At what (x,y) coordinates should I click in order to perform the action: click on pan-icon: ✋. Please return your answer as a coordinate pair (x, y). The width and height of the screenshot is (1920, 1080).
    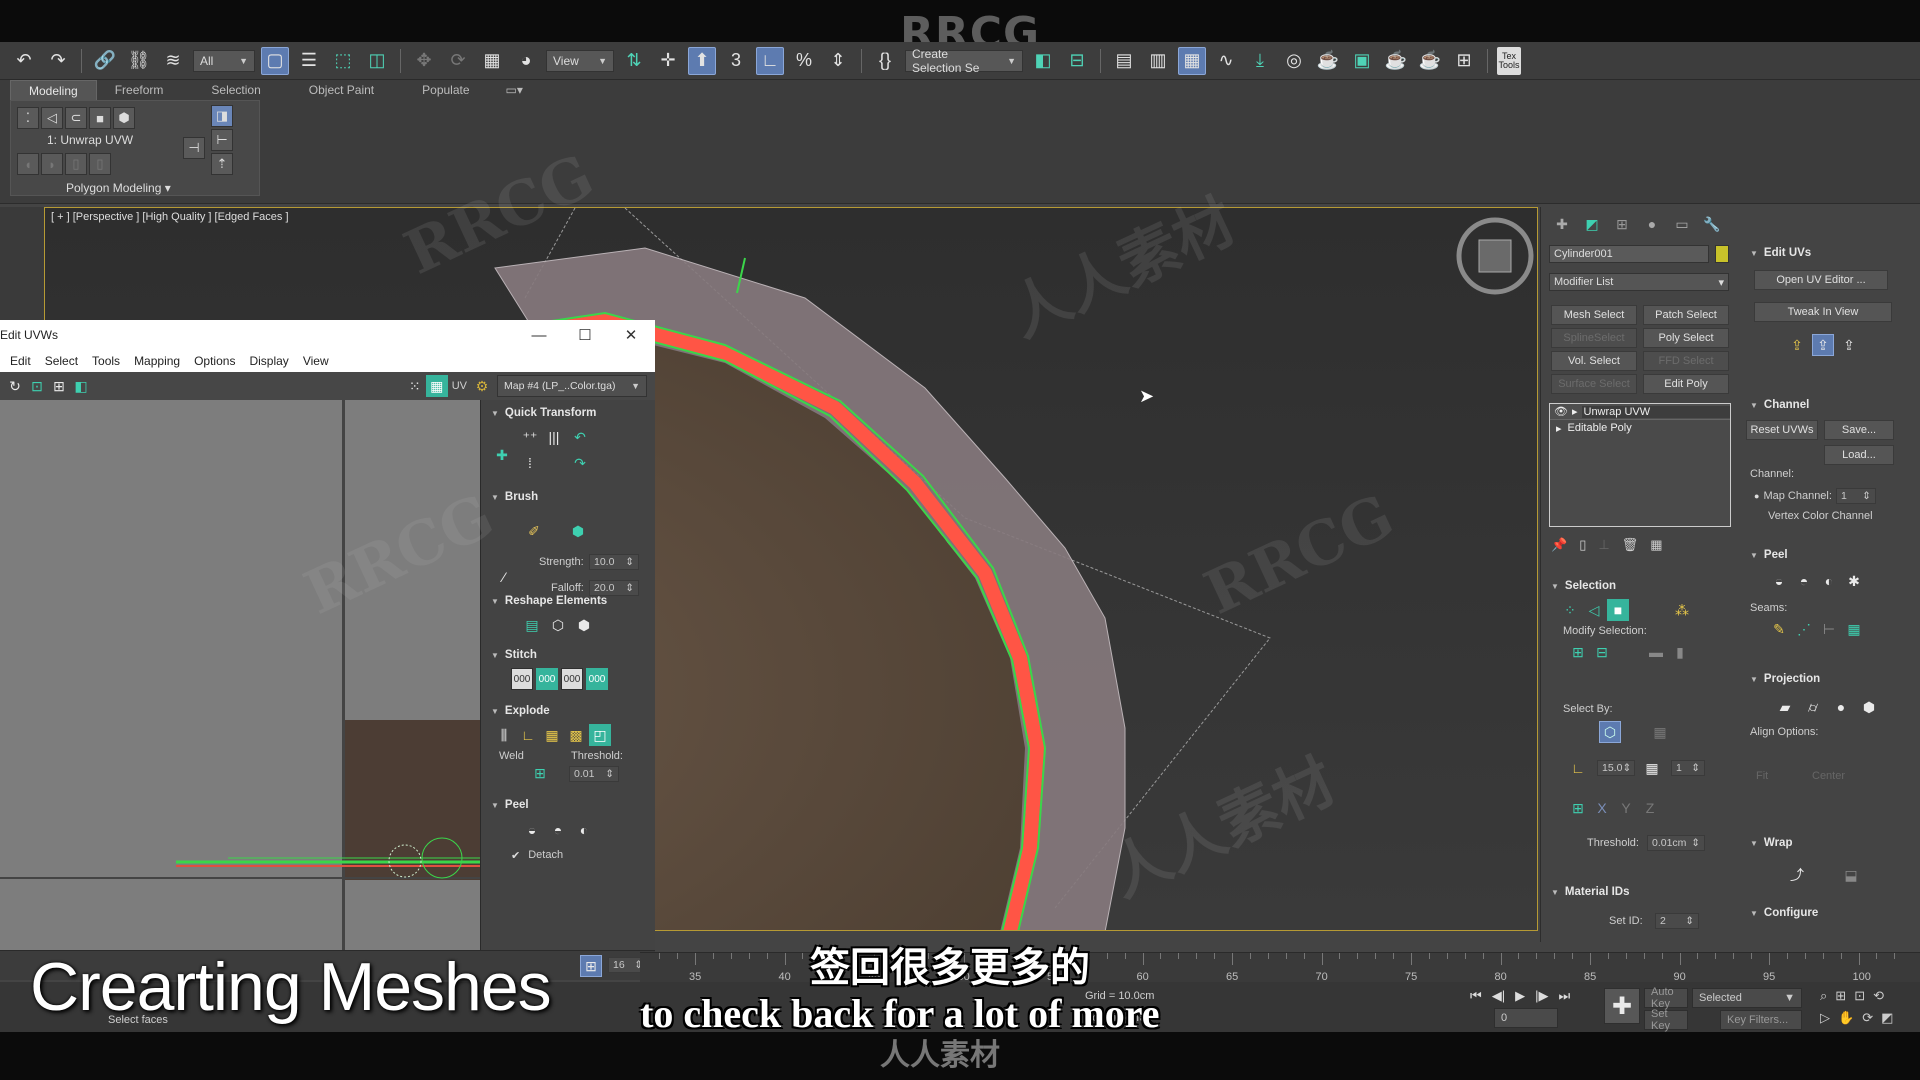
    Looking at the image, I should click on (1846, 1018).